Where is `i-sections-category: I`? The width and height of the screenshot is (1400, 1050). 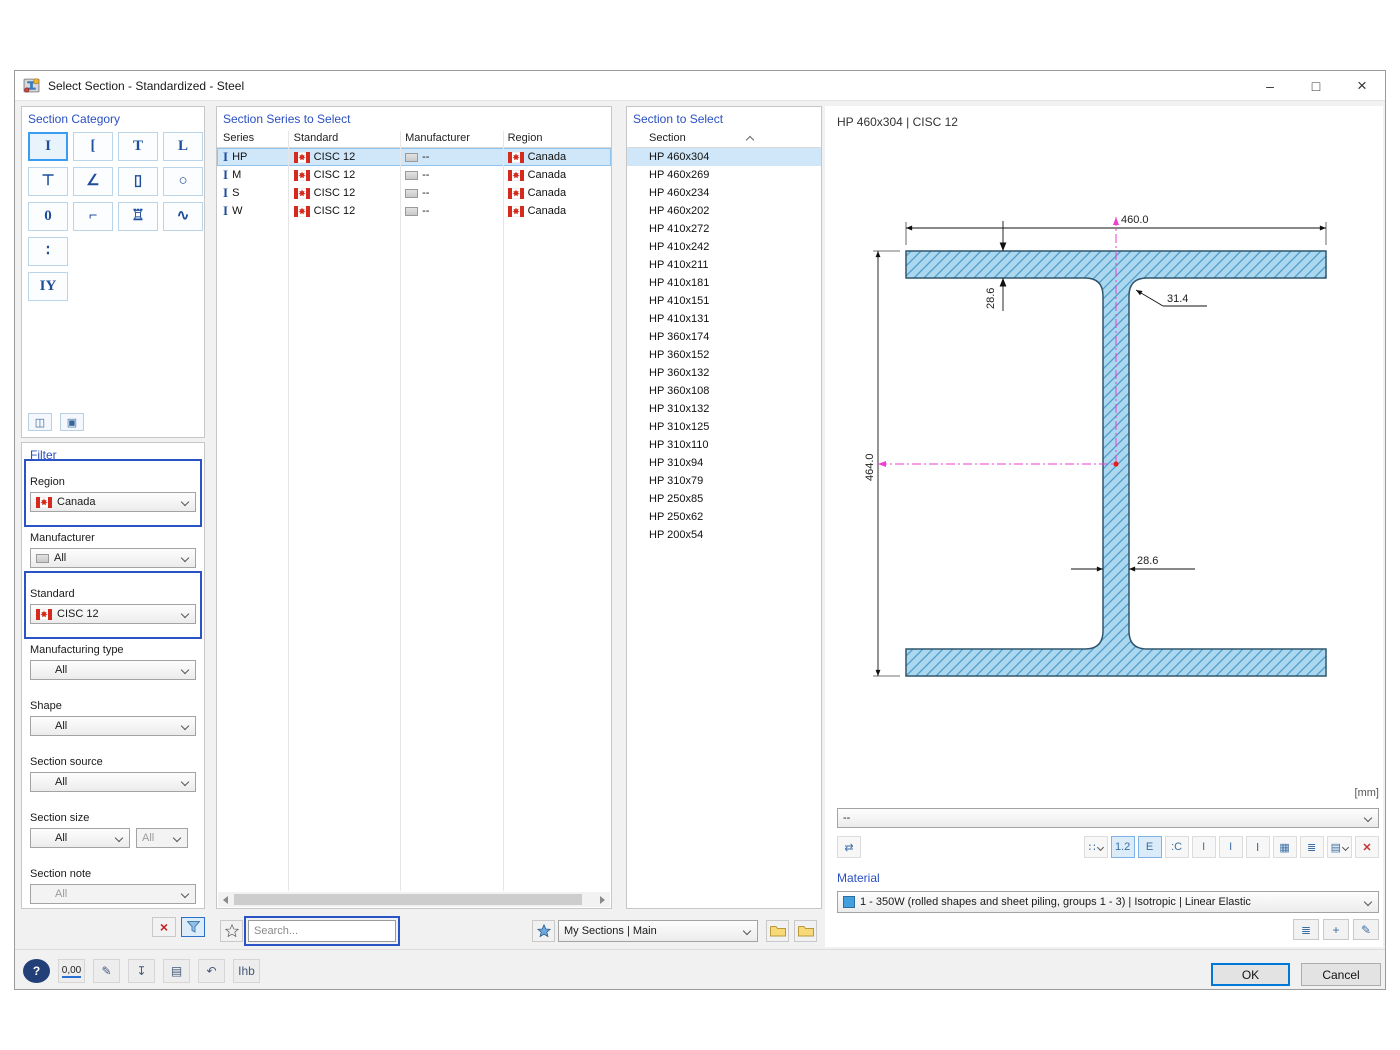 i-sections-category: I is located at coordinates (48, 146).